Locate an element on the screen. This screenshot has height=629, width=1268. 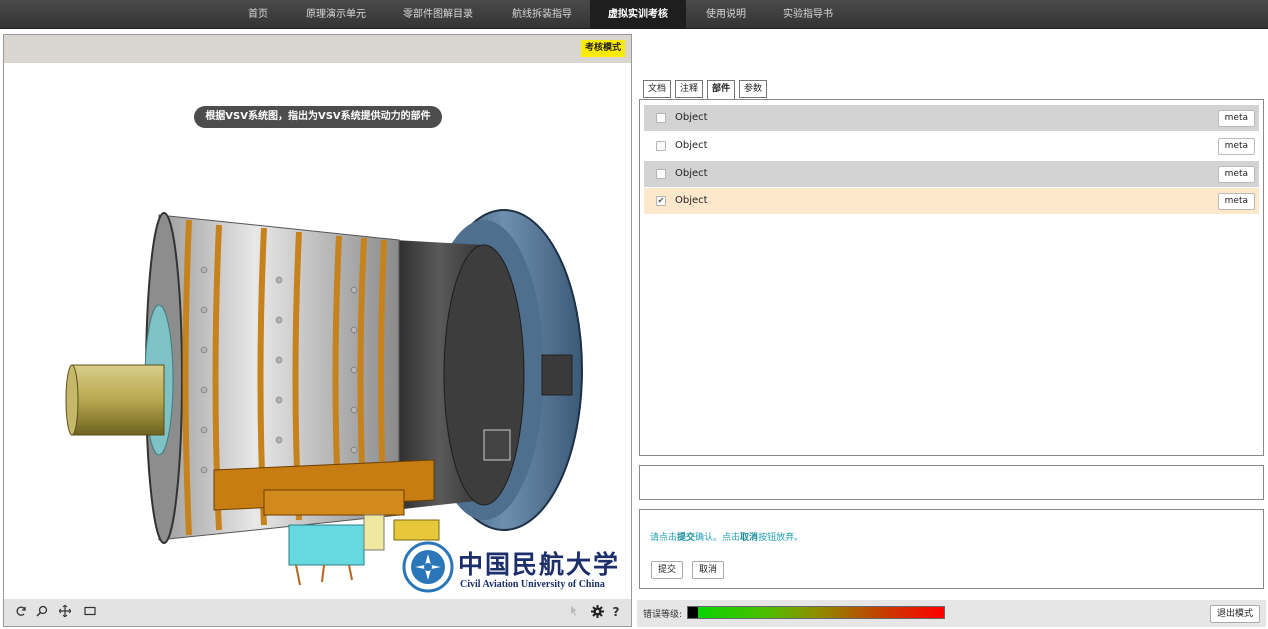
logo-chinese-name: 中国民航大学 is located at coordinates (539, 564).